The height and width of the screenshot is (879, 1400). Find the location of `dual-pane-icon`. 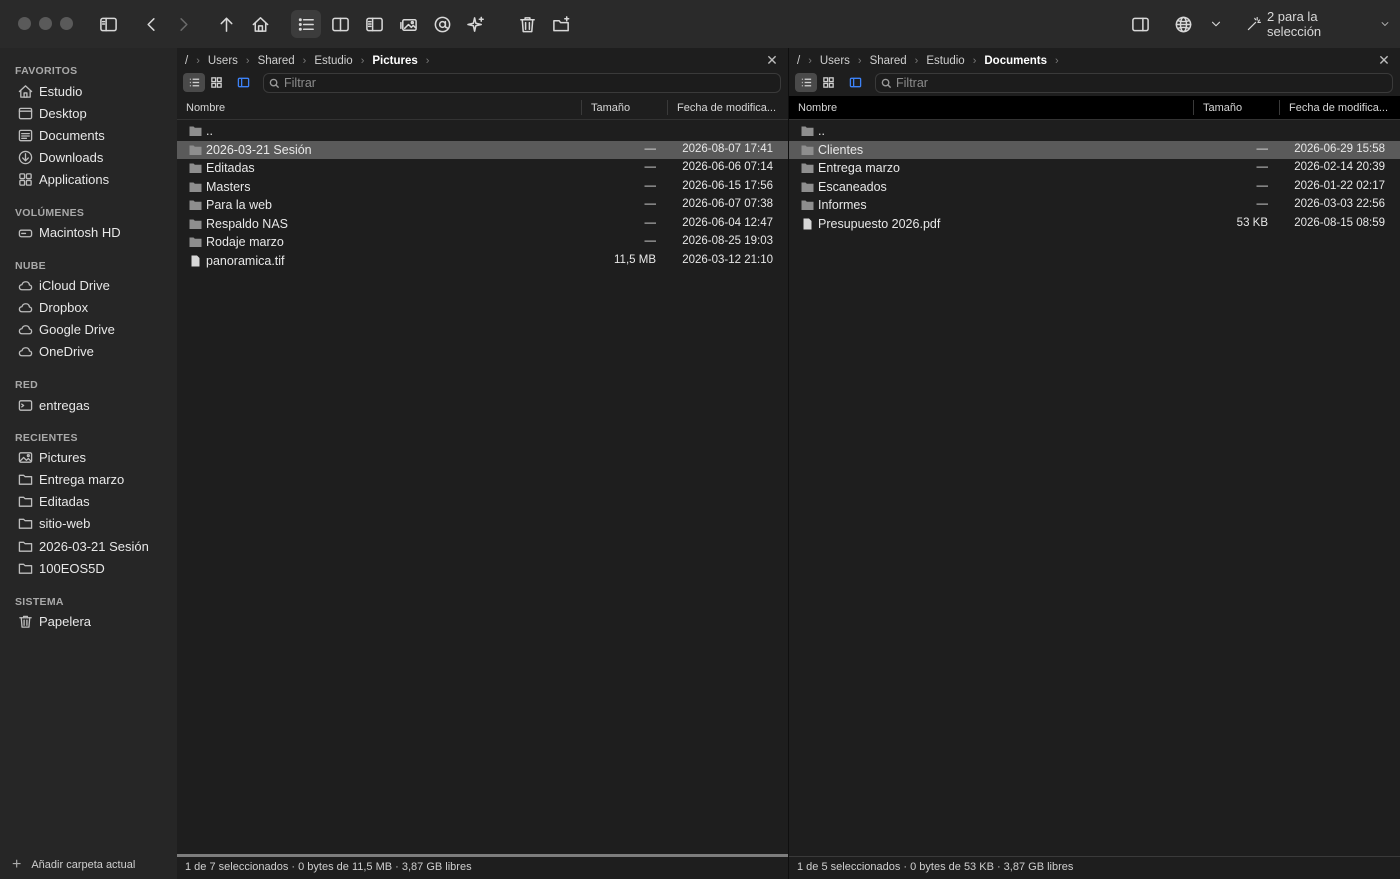

dual-pane-icon is located at coordinates (340, 24).